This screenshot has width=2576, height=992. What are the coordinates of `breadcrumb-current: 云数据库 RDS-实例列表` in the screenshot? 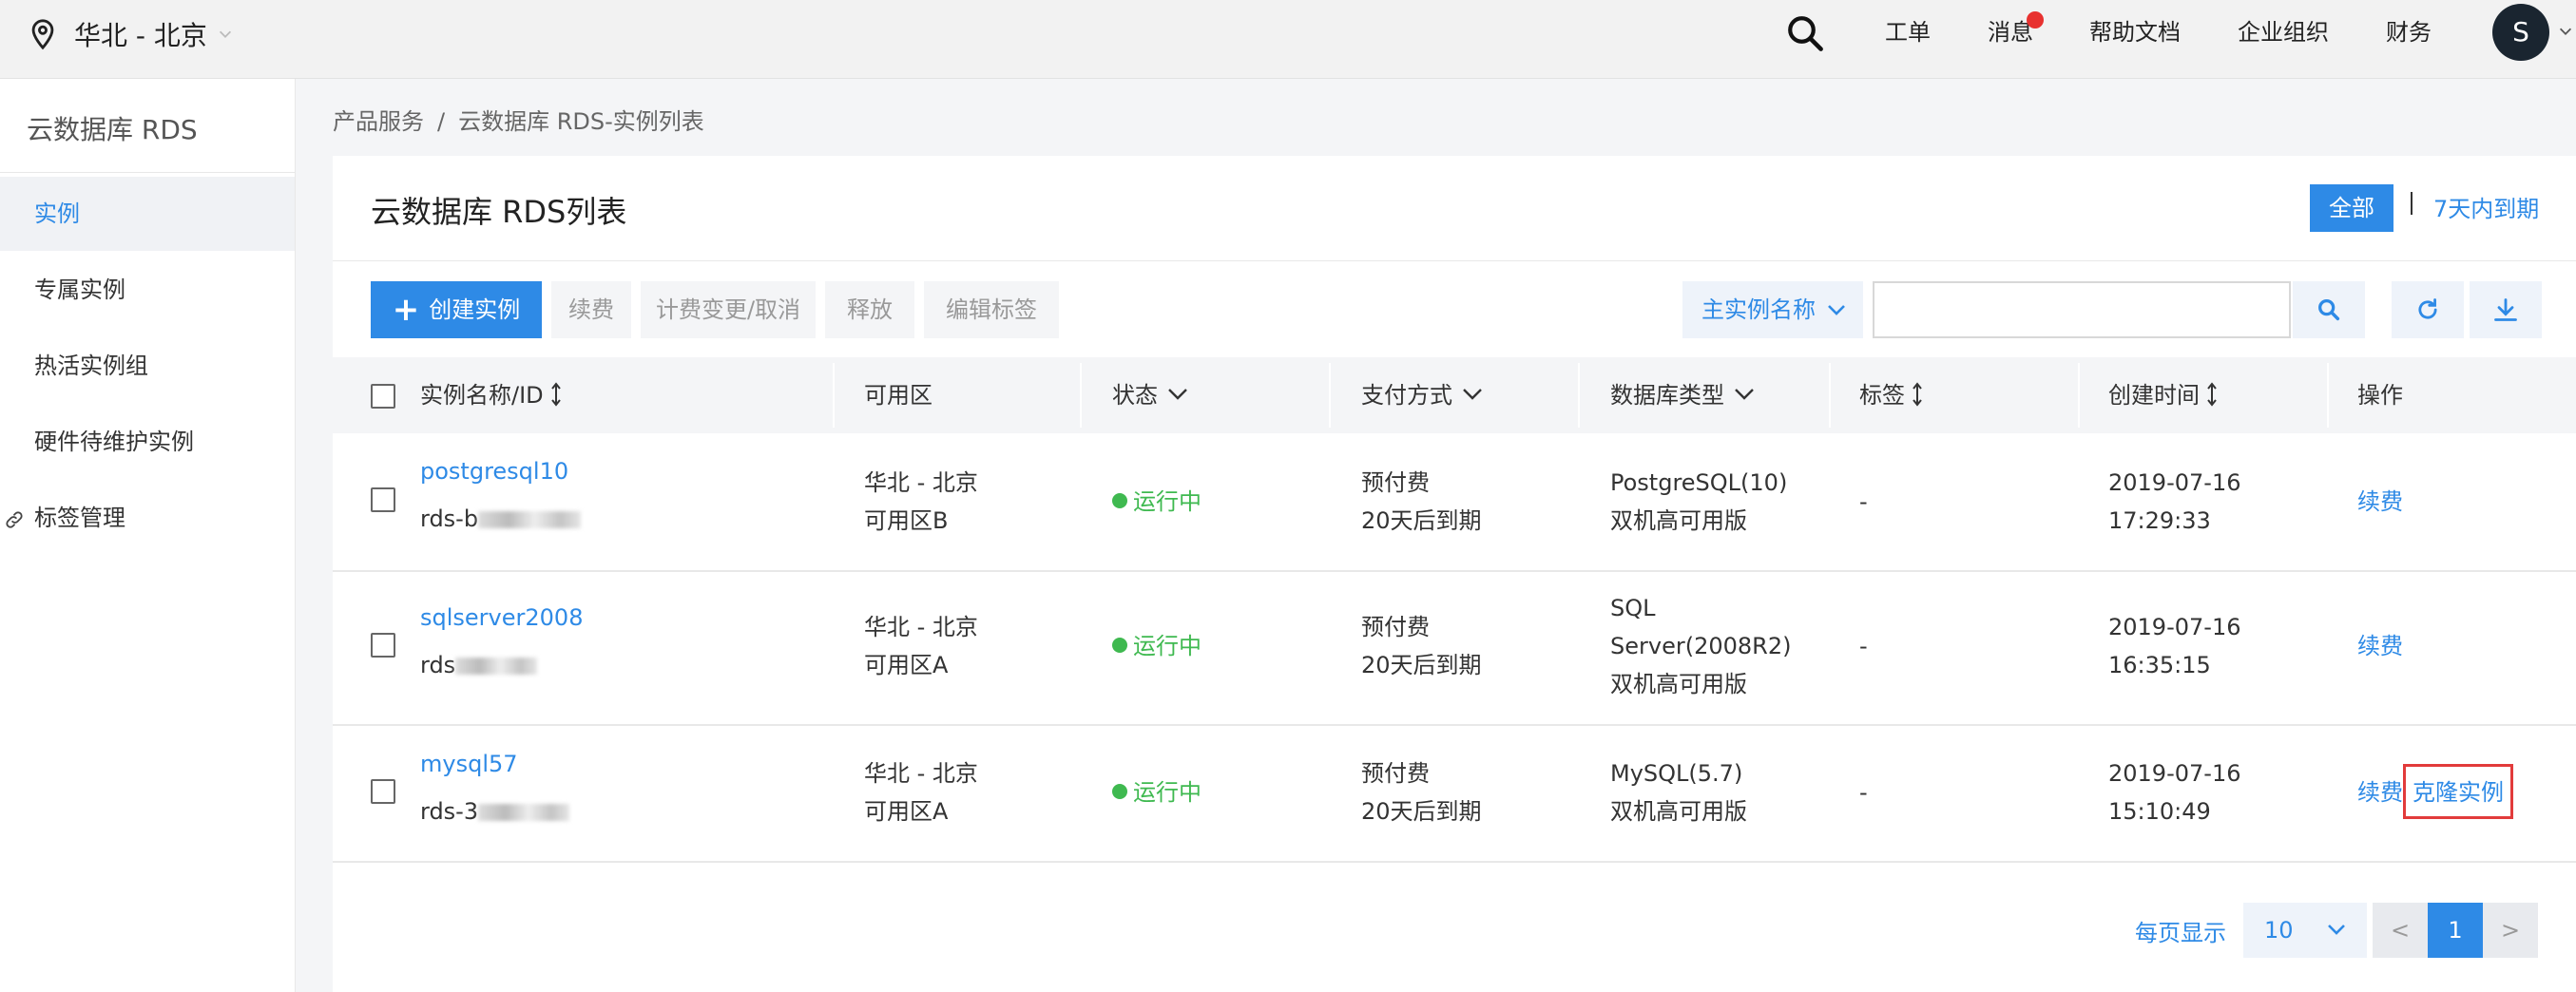 It's located at (581, 122).